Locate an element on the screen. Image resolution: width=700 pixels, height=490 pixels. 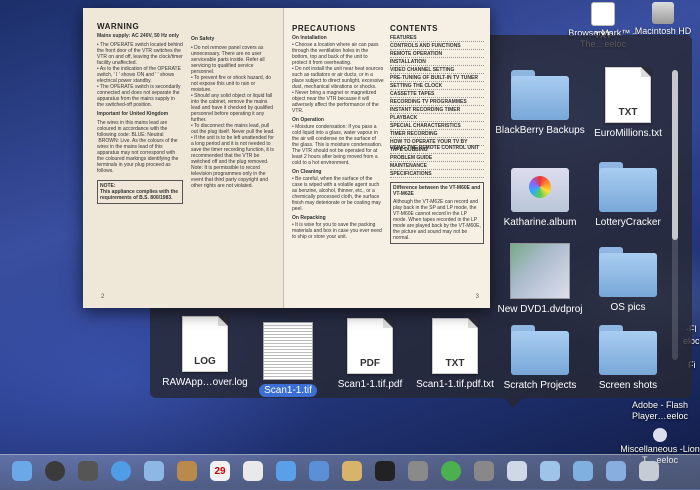
stack-item-label: LotteryCracker is located at coordinates (628, 222).